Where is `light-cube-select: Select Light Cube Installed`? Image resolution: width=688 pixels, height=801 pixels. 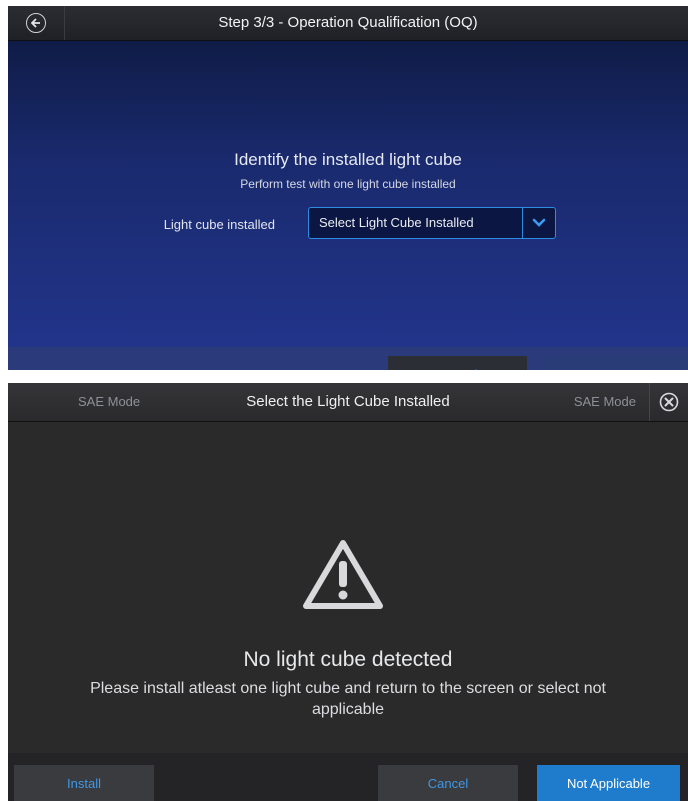 light-cube-select: Select Light Cube Installed is located at coordinates (432, 223).